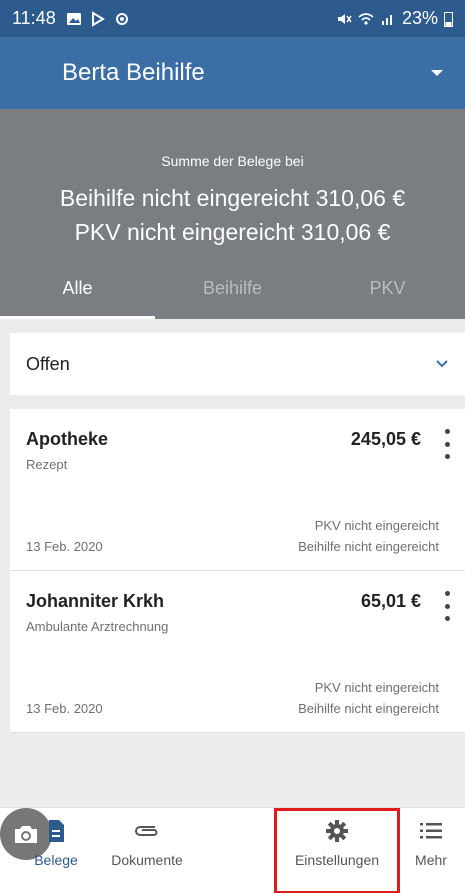 The width and height of the screenshot is (465, 893). Describe the element at coordinates (232, 232) in the screenshot. I see `summary-pkv-total: PKV nicht eingereicht 310,06 €` at that location.